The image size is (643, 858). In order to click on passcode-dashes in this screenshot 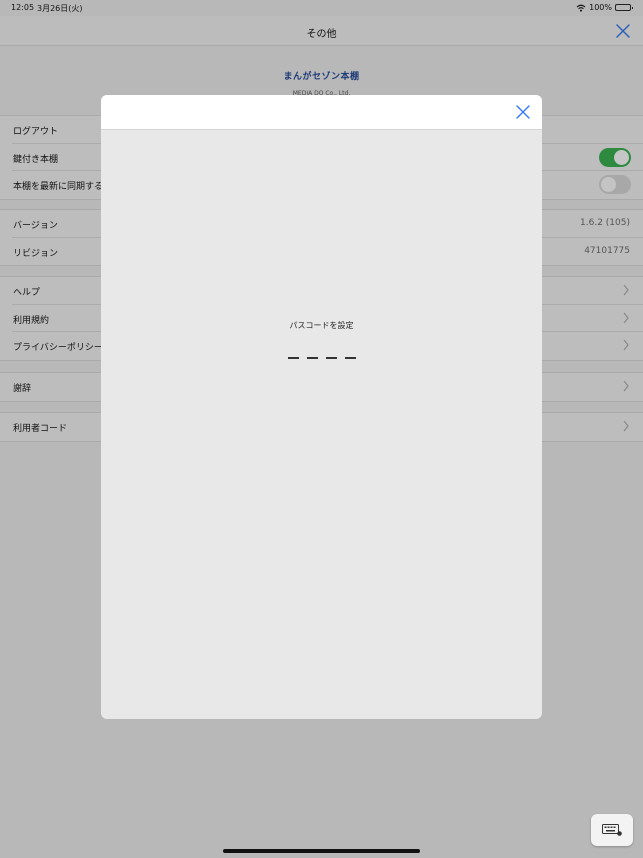, I will do `click(322, 358)`.